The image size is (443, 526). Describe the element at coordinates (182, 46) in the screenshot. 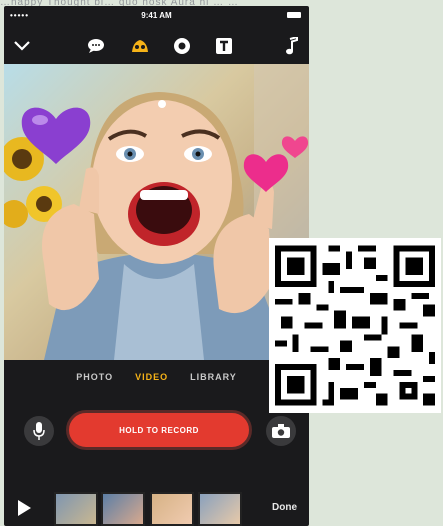

I see `sticker-icon` at that location.